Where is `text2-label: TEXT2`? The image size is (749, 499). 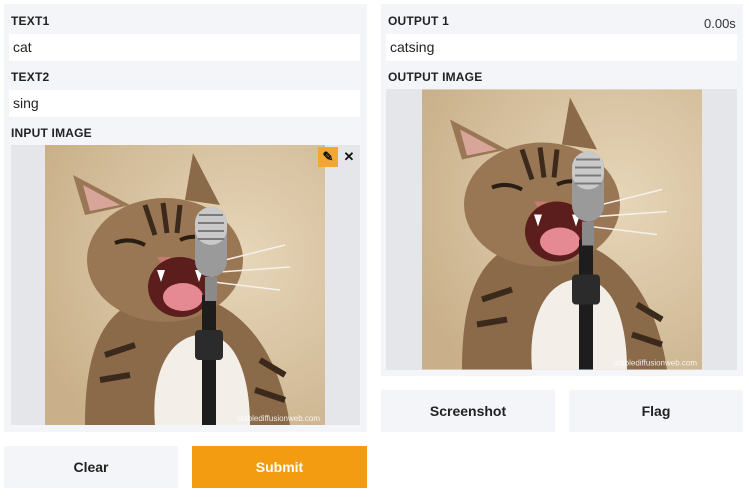
text2-label: TEXT2 is located at coordinates (30, 77).